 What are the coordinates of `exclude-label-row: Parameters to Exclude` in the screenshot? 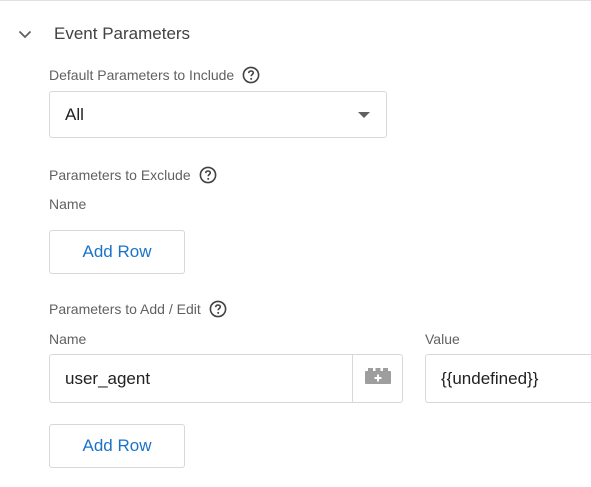 It's located at (133, 175).